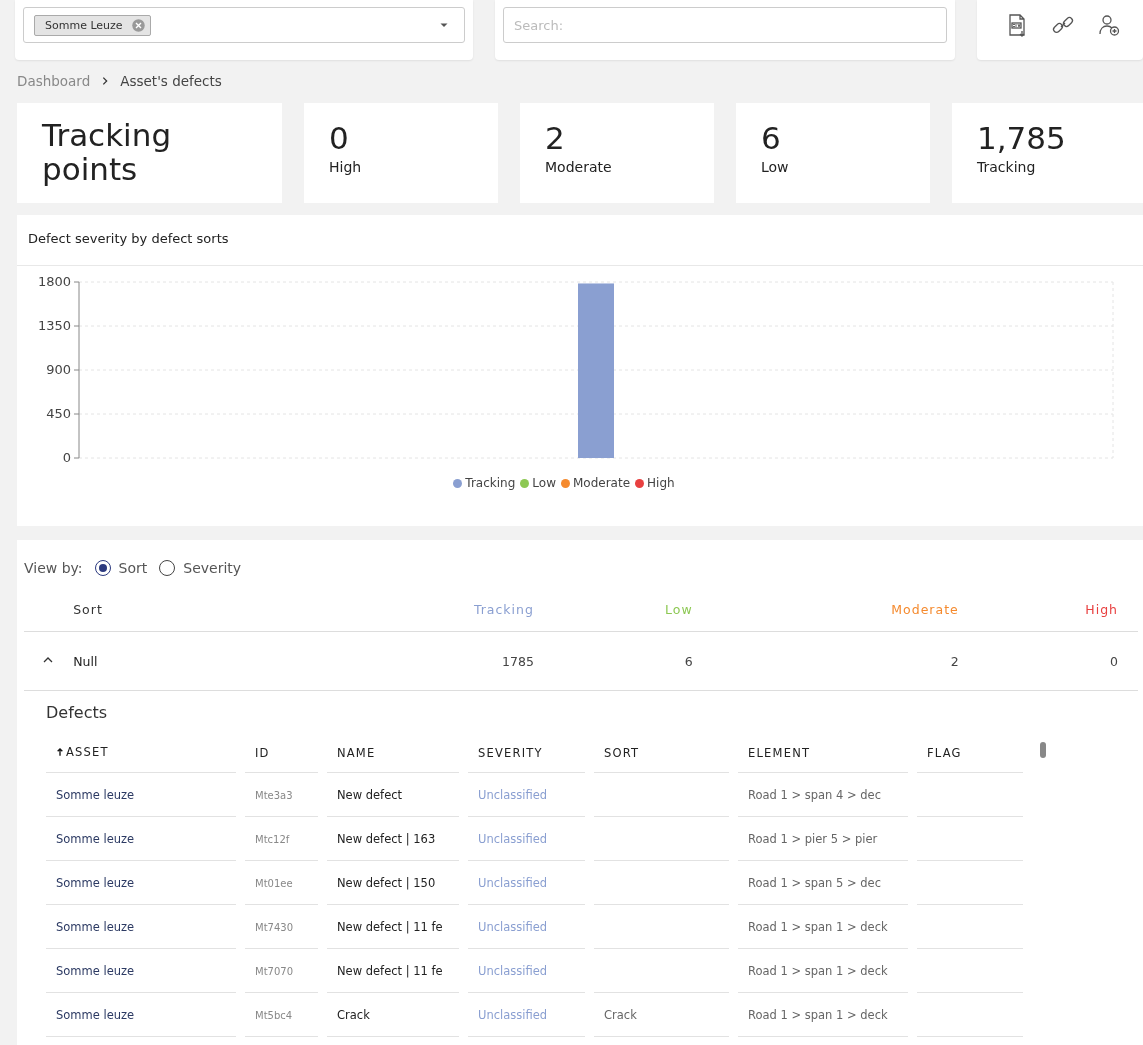  I want to click on stat-value: 6, so click(771, 138).